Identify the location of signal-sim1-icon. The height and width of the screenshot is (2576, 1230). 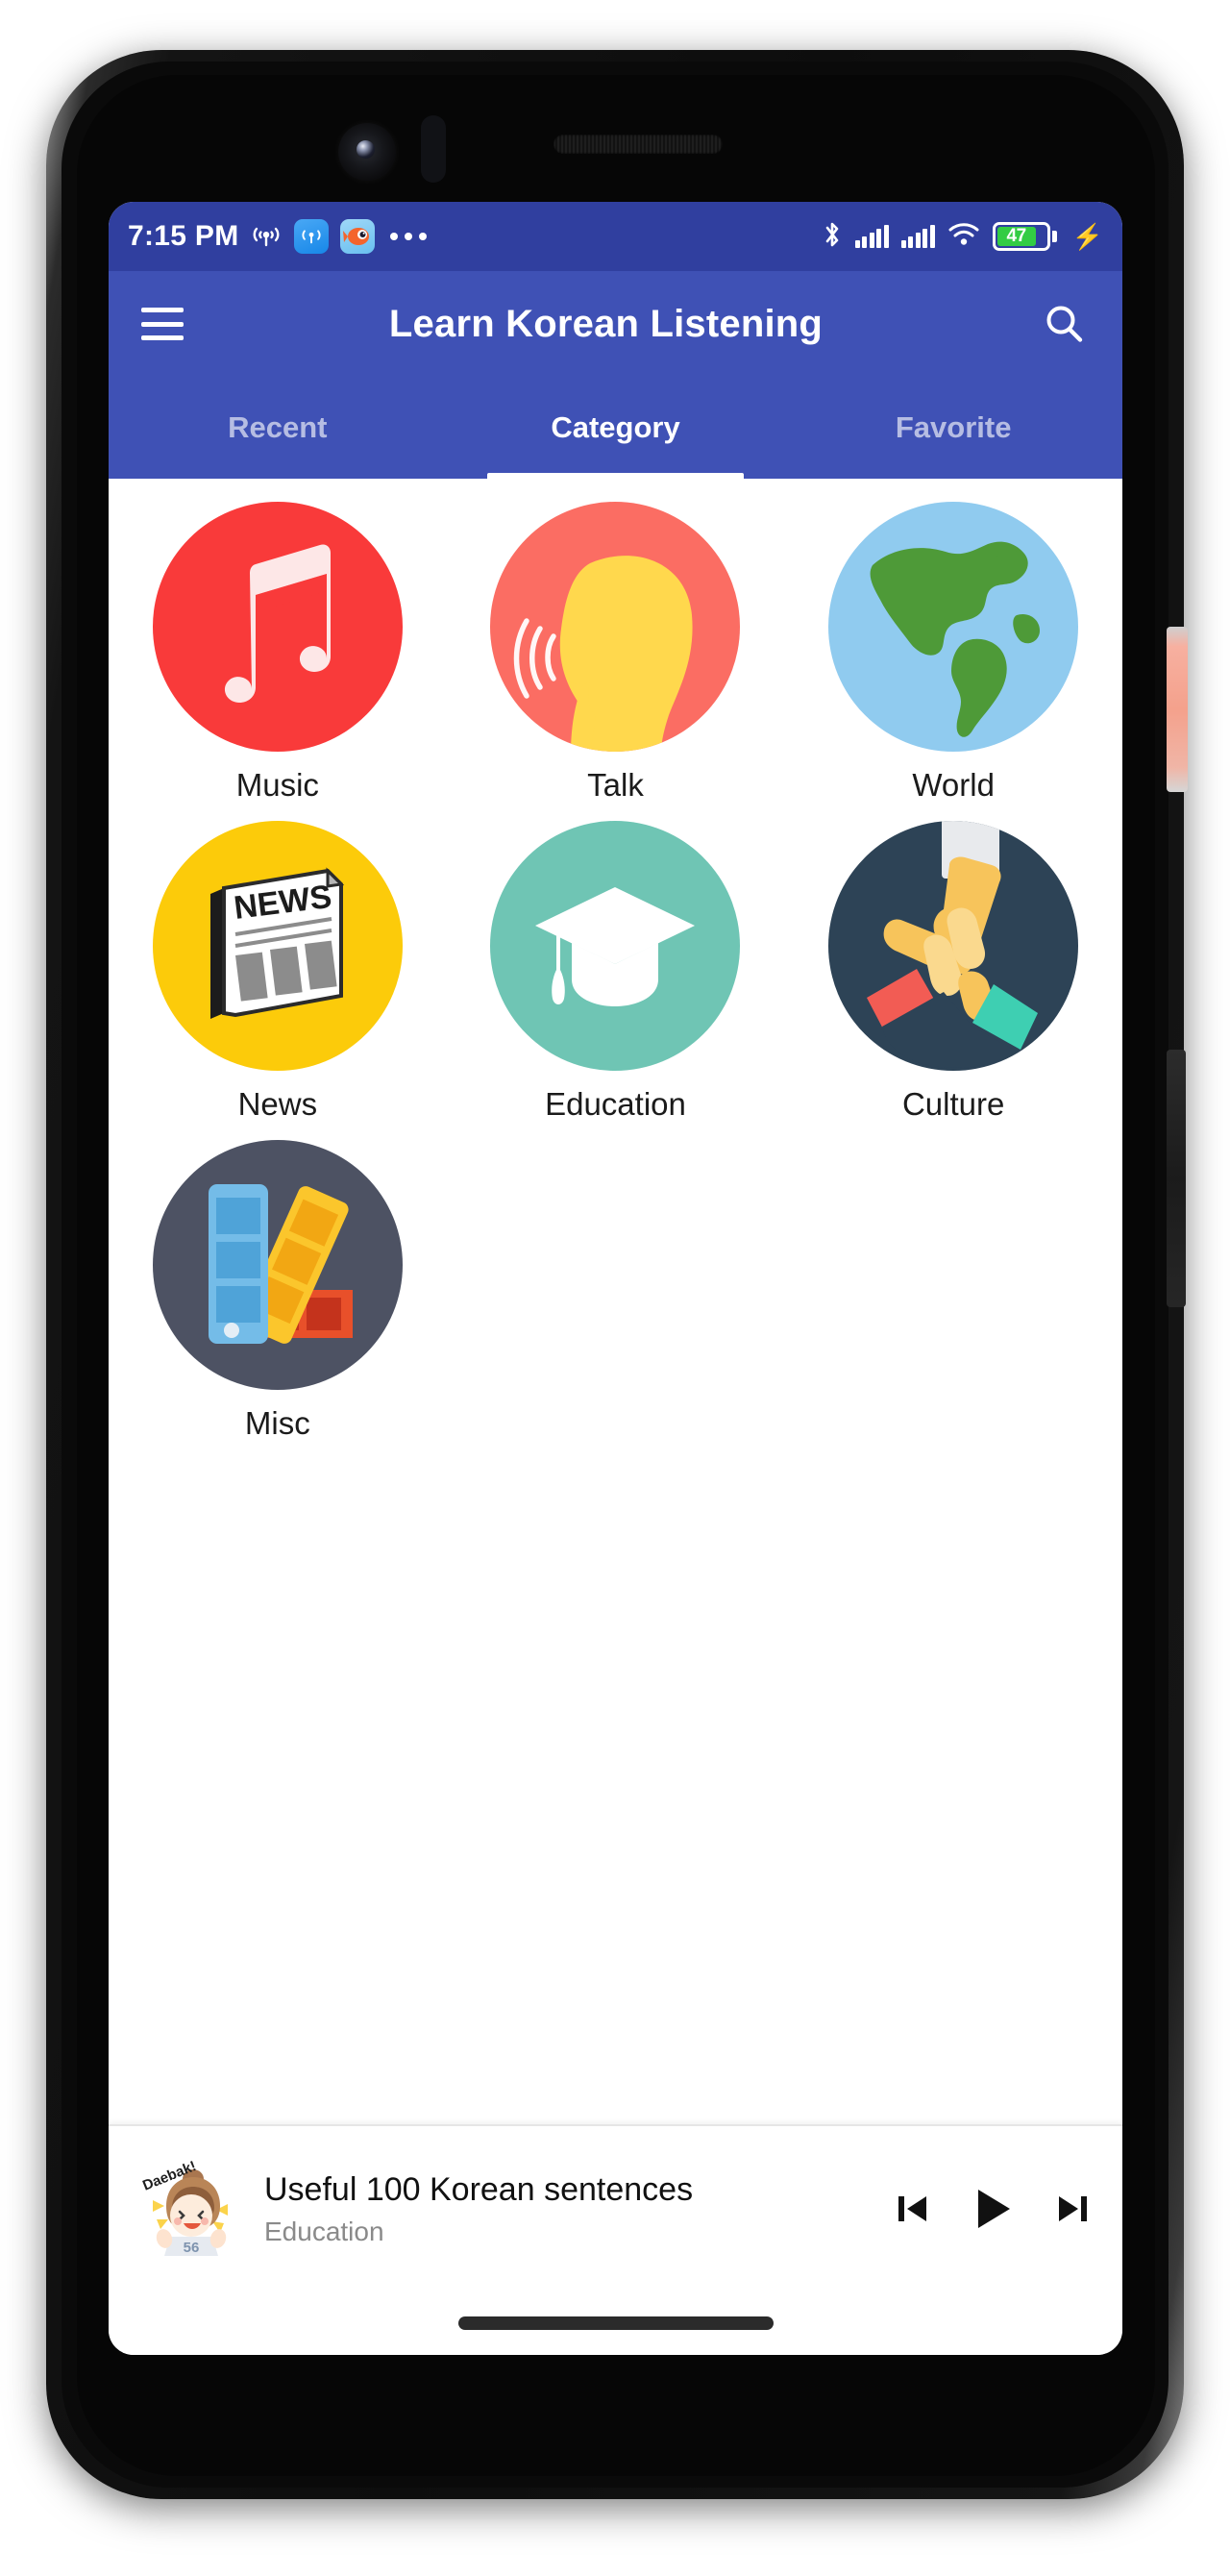
(872, 236).